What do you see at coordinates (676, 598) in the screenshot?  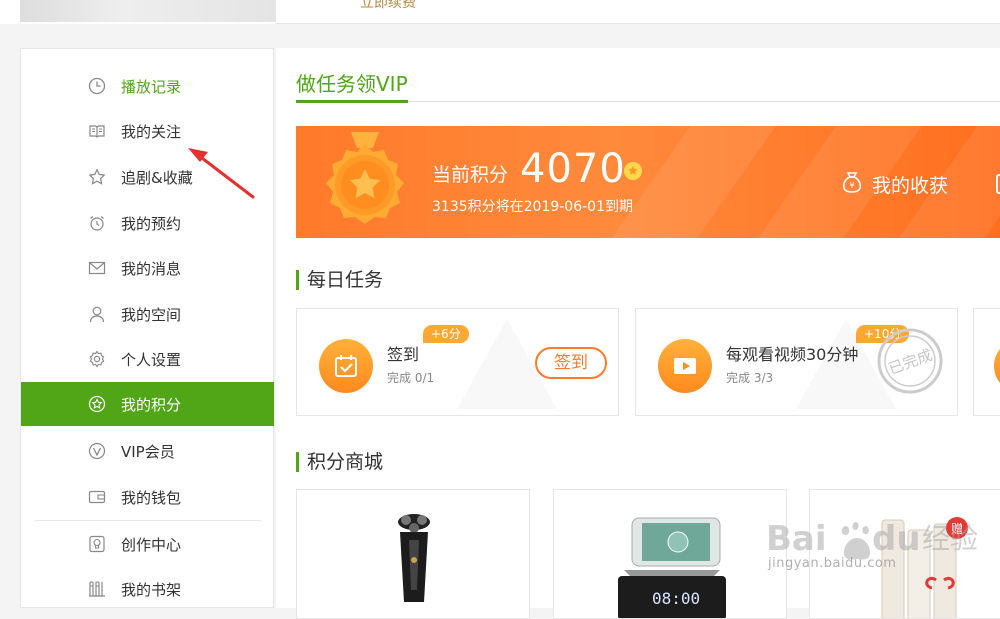 I see `svg-text: 08:00` at bounding box center [676, 598].